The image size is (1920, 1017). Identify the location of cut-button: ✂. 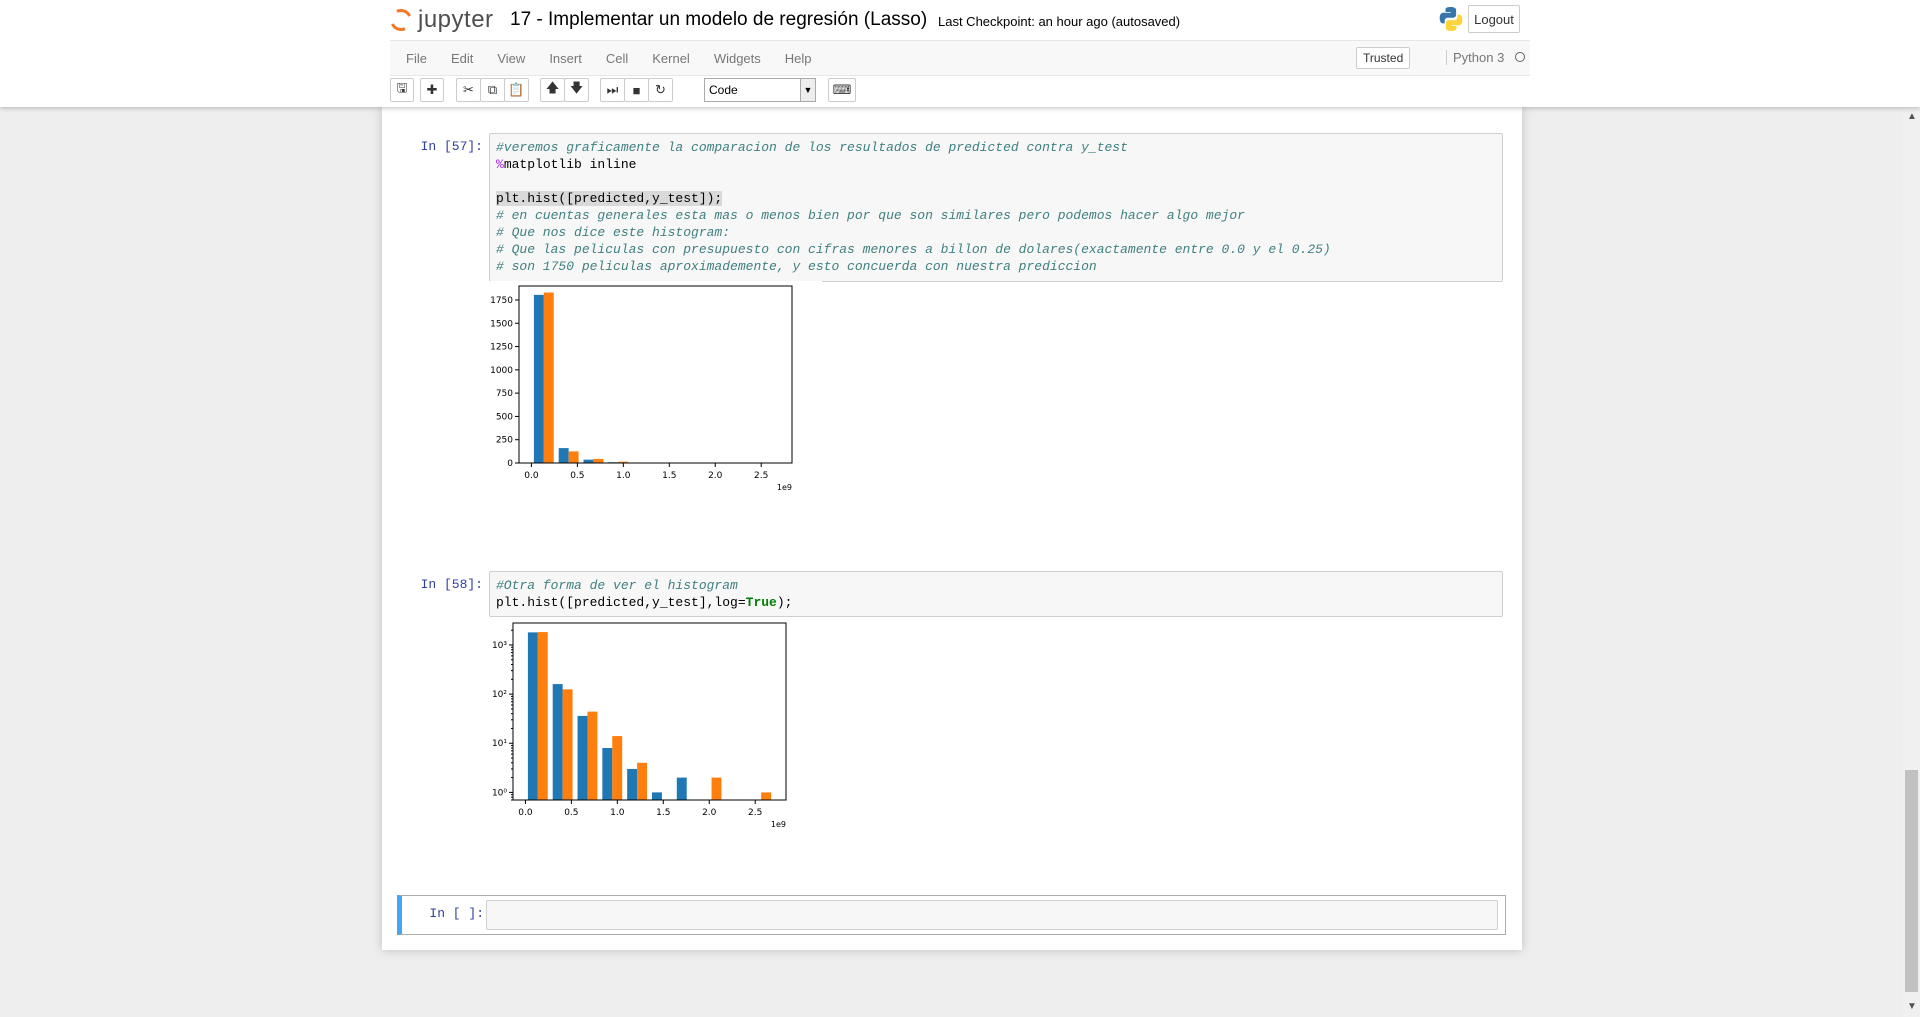
(468, 90).